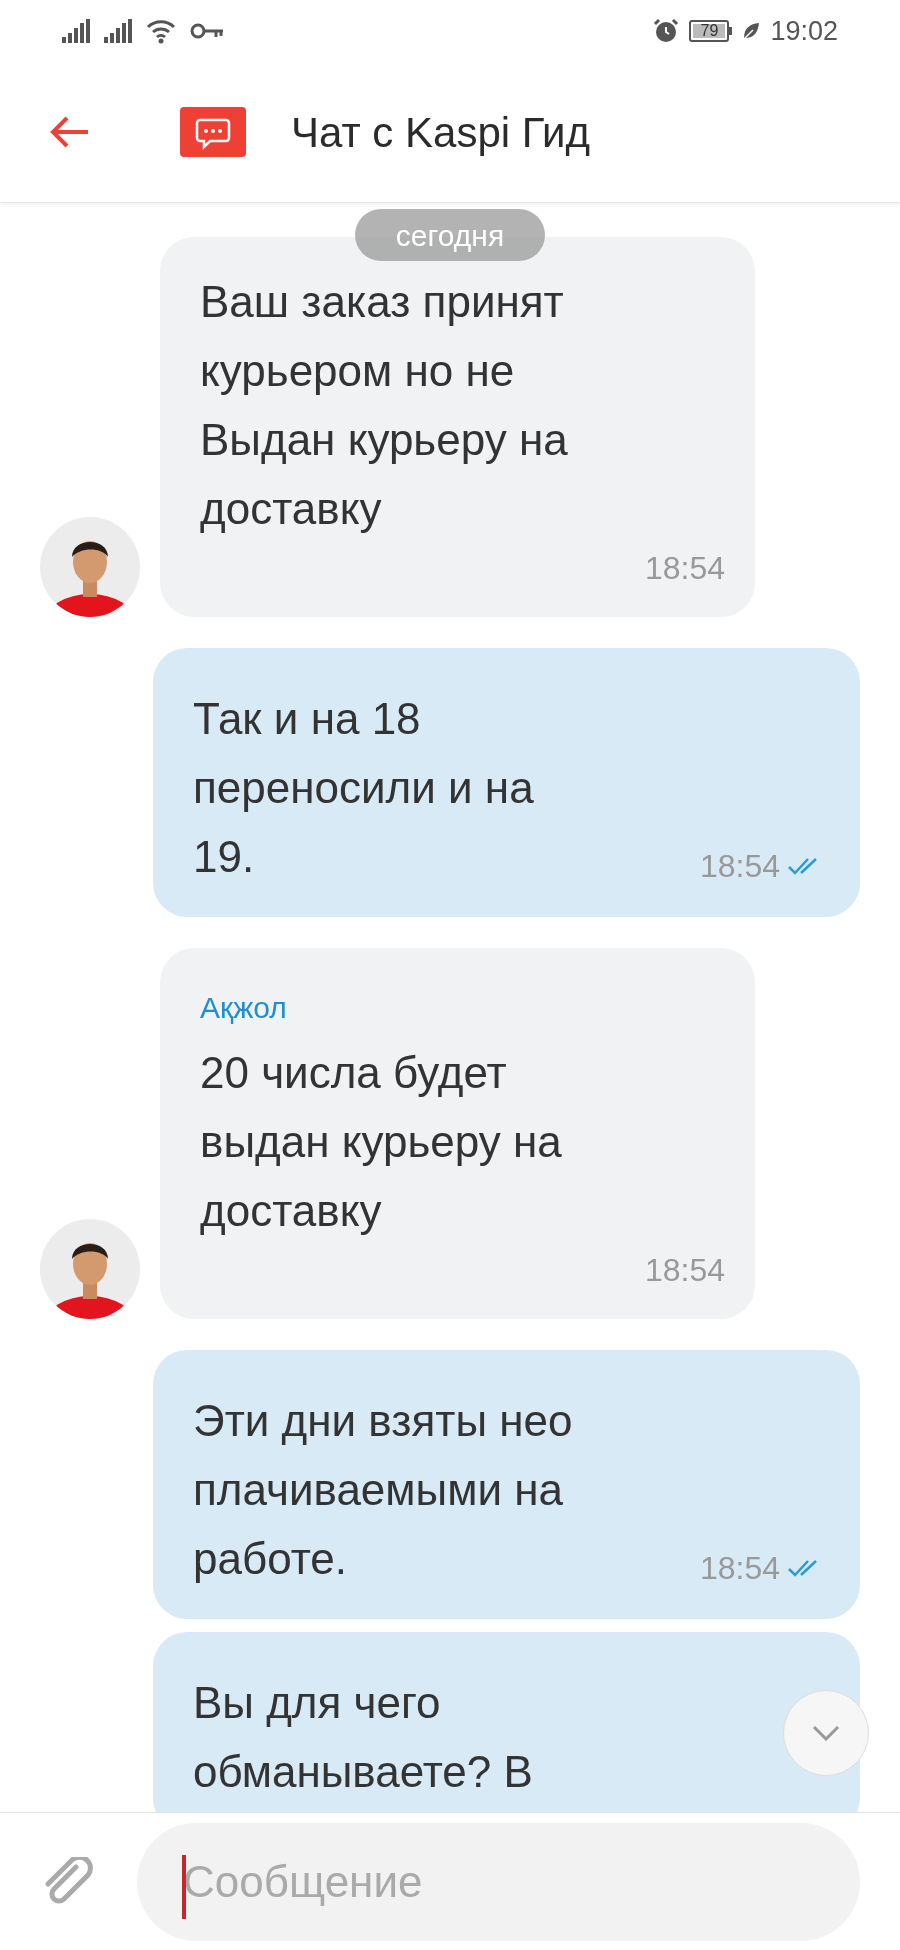 This screenshot has width=900, height=1950. Describe the element at coordinates (184, 1887) in the screenshot. I see `text-cursor` at that location.